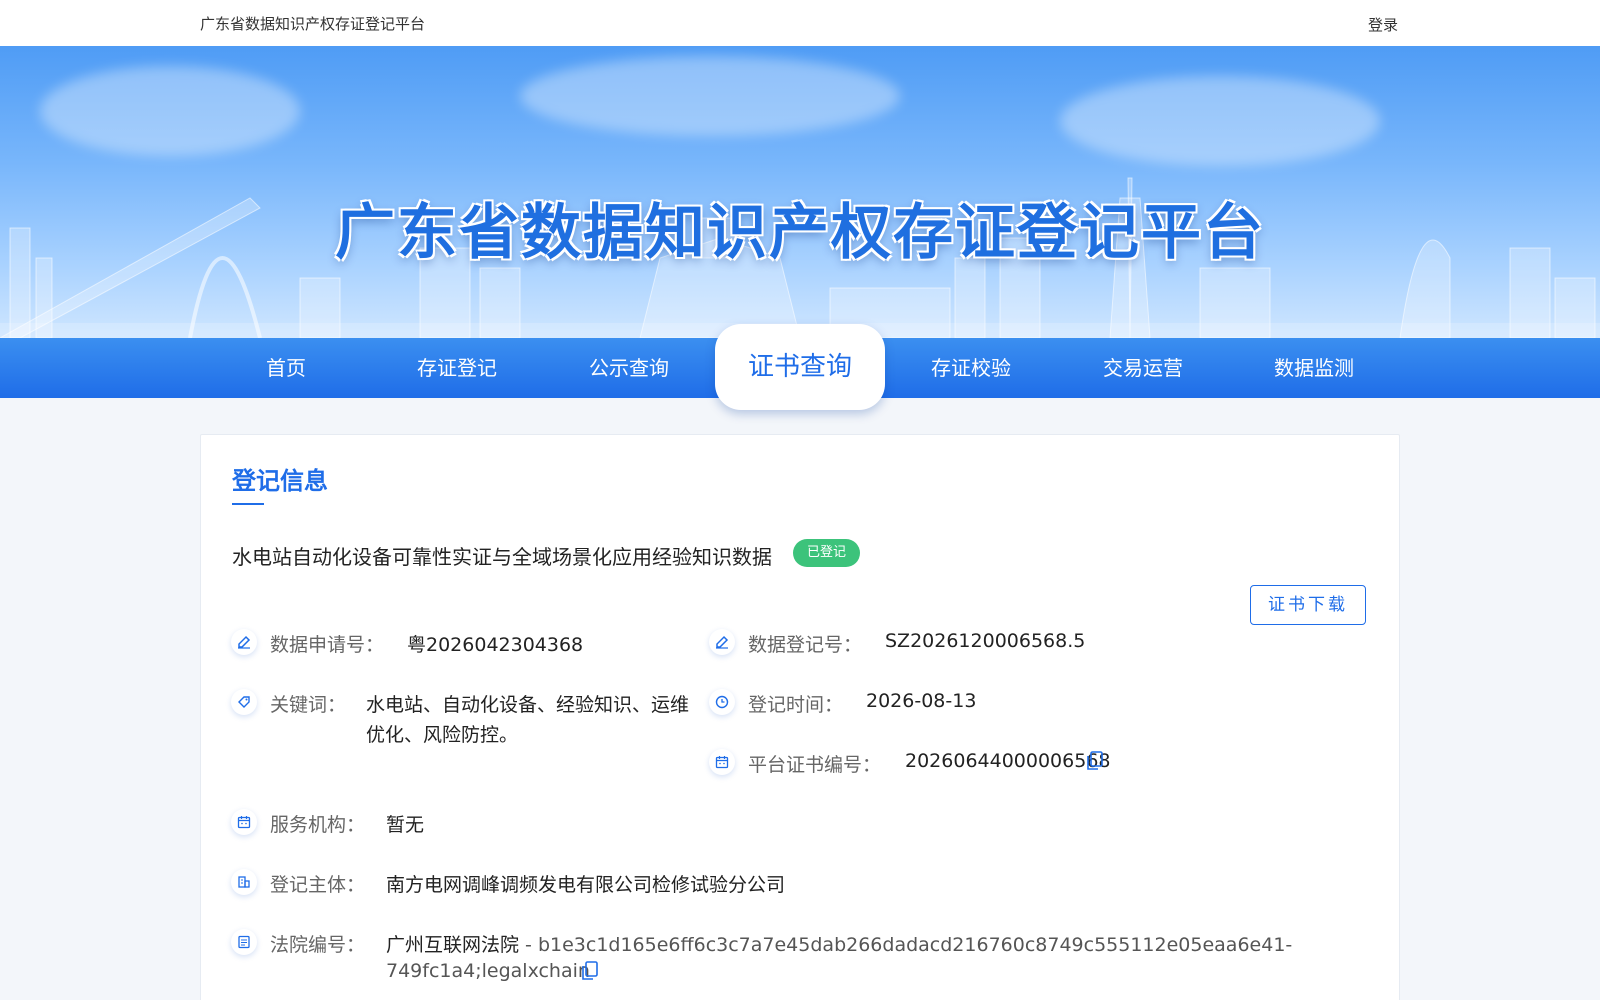 This screenshot has height=1000, width=1600. I want to click on field-cert-no: 平台证书编号： 20260644000006568, so click(949, 764).